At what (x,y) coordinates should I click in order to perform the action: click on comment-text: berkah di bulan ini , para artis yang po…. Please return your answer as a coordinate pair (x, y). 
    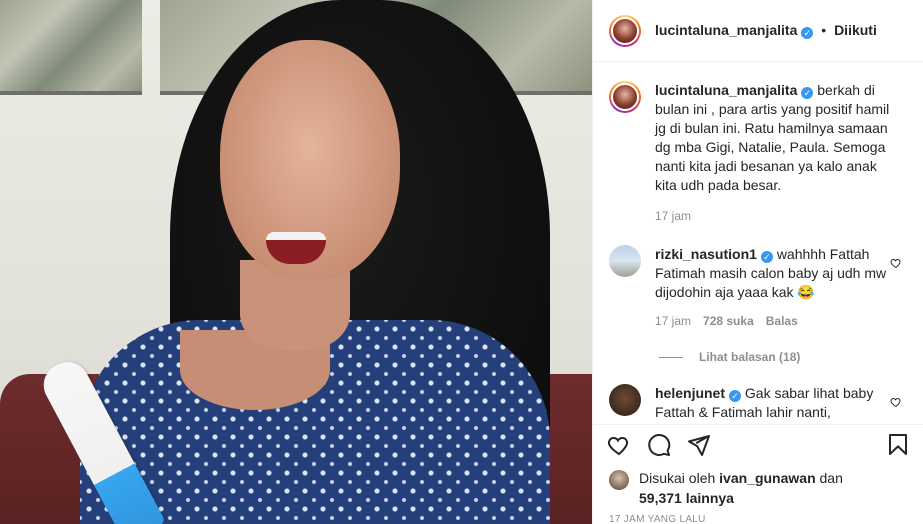
    Looking at the image, I should click on (772, 137).